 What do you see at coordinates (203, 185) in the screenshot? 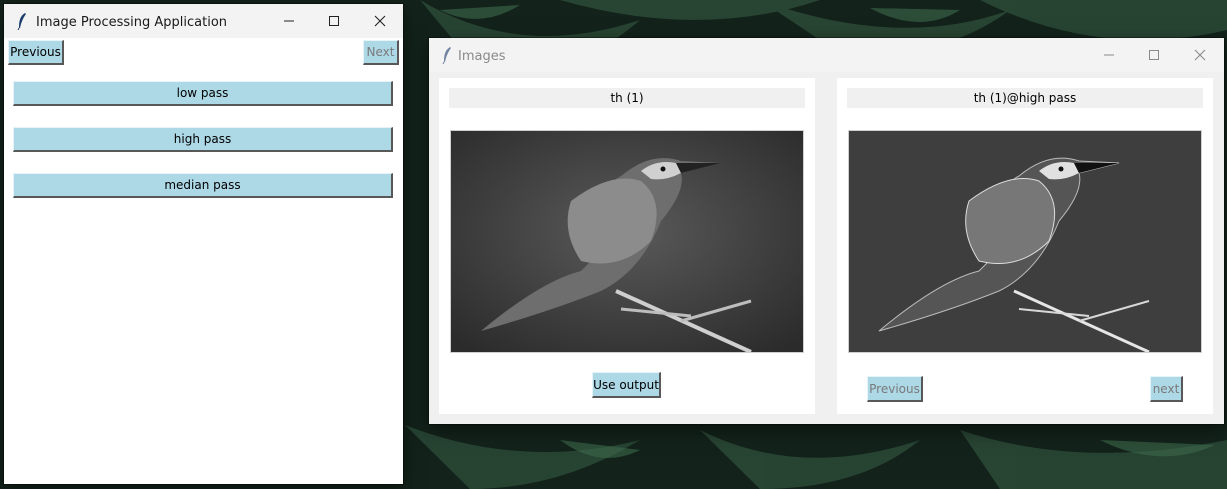
I see `median-pass-button: median pass` at bounding box center [203, 185].